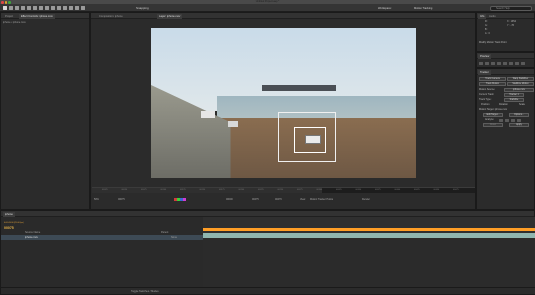  What do you see at coordinates (65, 7) in the screenshot?
I see `clone-tool-icon` at bounding box center [65, 7].